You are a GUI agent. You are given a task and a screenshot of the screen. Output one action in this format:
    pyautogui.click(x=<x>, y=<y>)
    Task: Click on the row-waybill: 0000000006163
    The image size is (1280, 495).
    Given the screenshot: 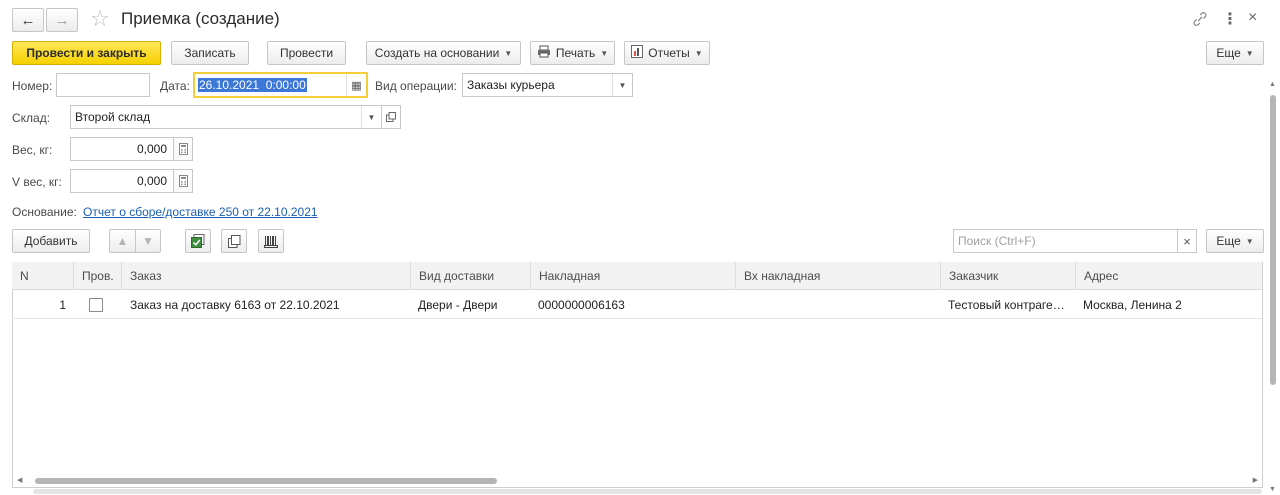 What is the action you would take?
    pyautogui.click(x=581, y=305)
    